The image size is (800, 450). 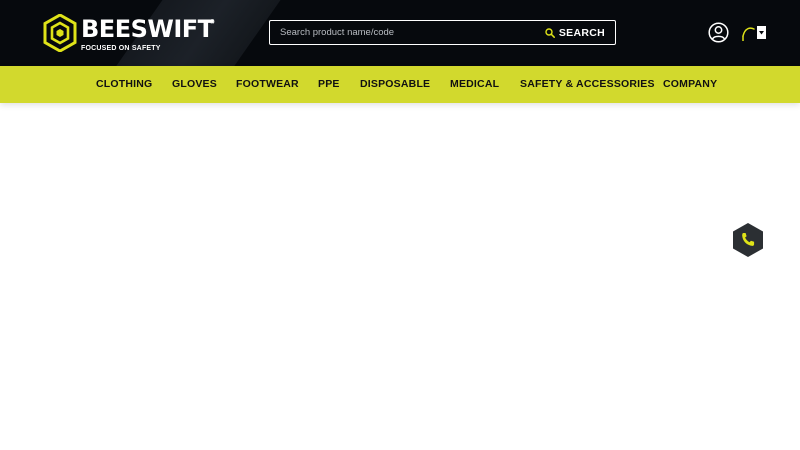 What do you see at coordinates (121, 48) in the screenshot?
I see `brand-tagline: FOCUSED ON SAFETY` at bounding box center [121, 48].